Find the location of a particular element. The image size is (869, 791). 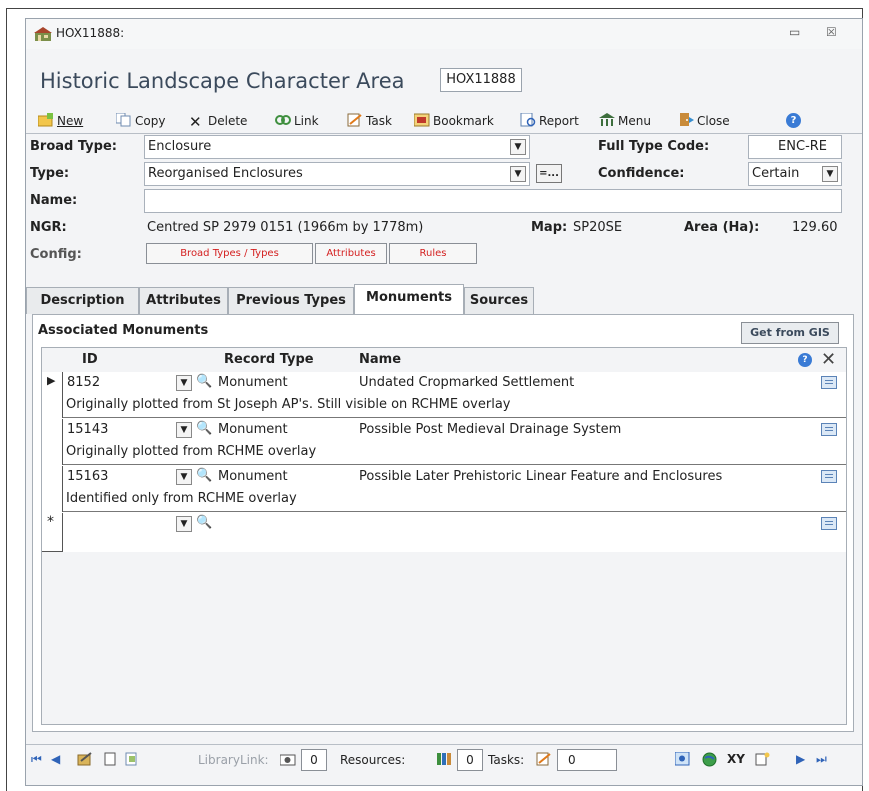

link-button: Link is located at coordinates (297, 121).